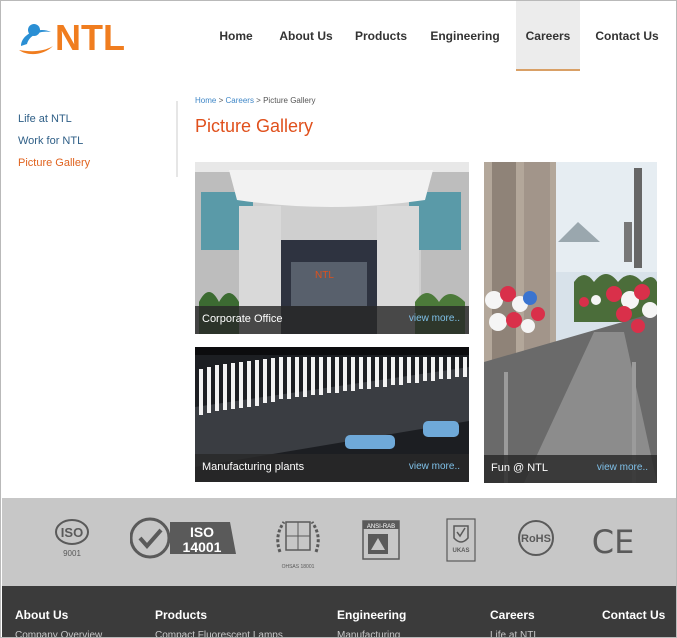  What do you see at coordinates (332, 248) in the screenshot?
I see `gallery-tile-corporate-office: NTL Corporate Office view more..` at bounding box center [332, 248].